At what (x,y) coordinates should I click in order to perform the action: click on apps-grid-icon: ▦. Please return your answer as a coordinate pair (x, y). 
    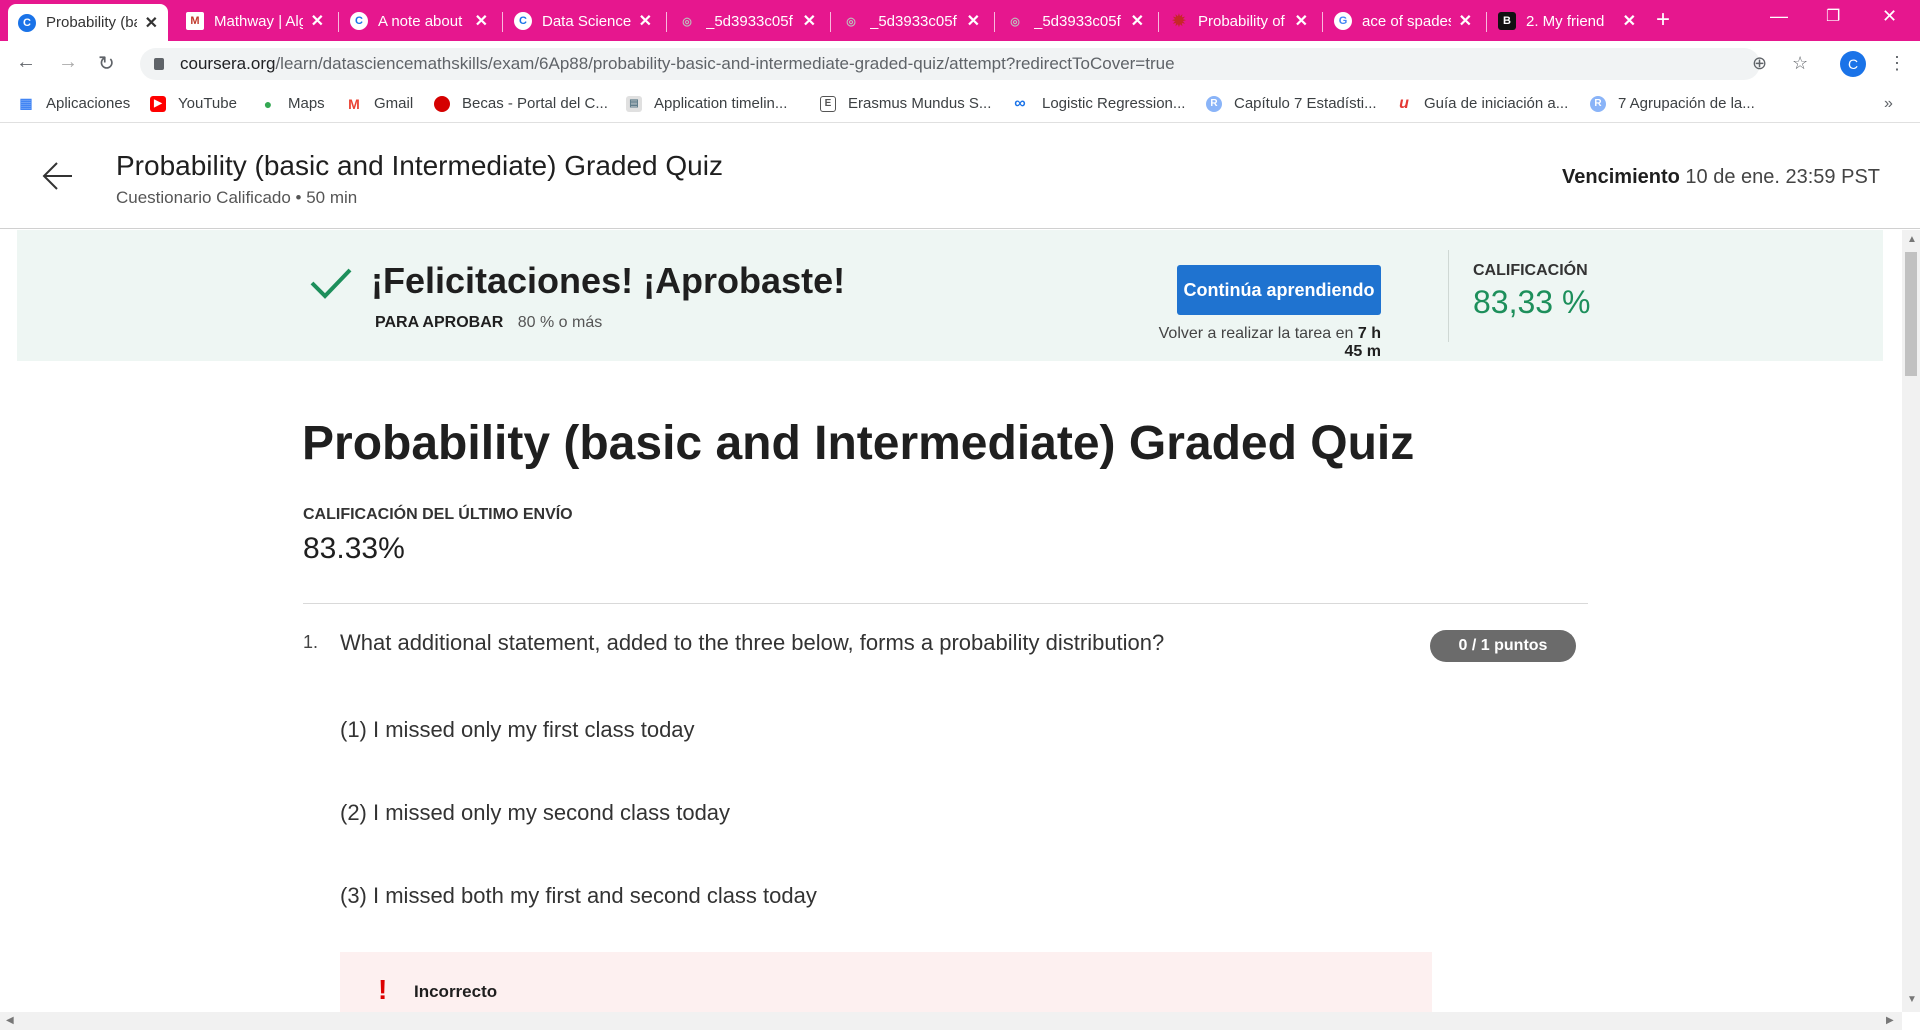
    Looking at the image, I should click on (26, 103).